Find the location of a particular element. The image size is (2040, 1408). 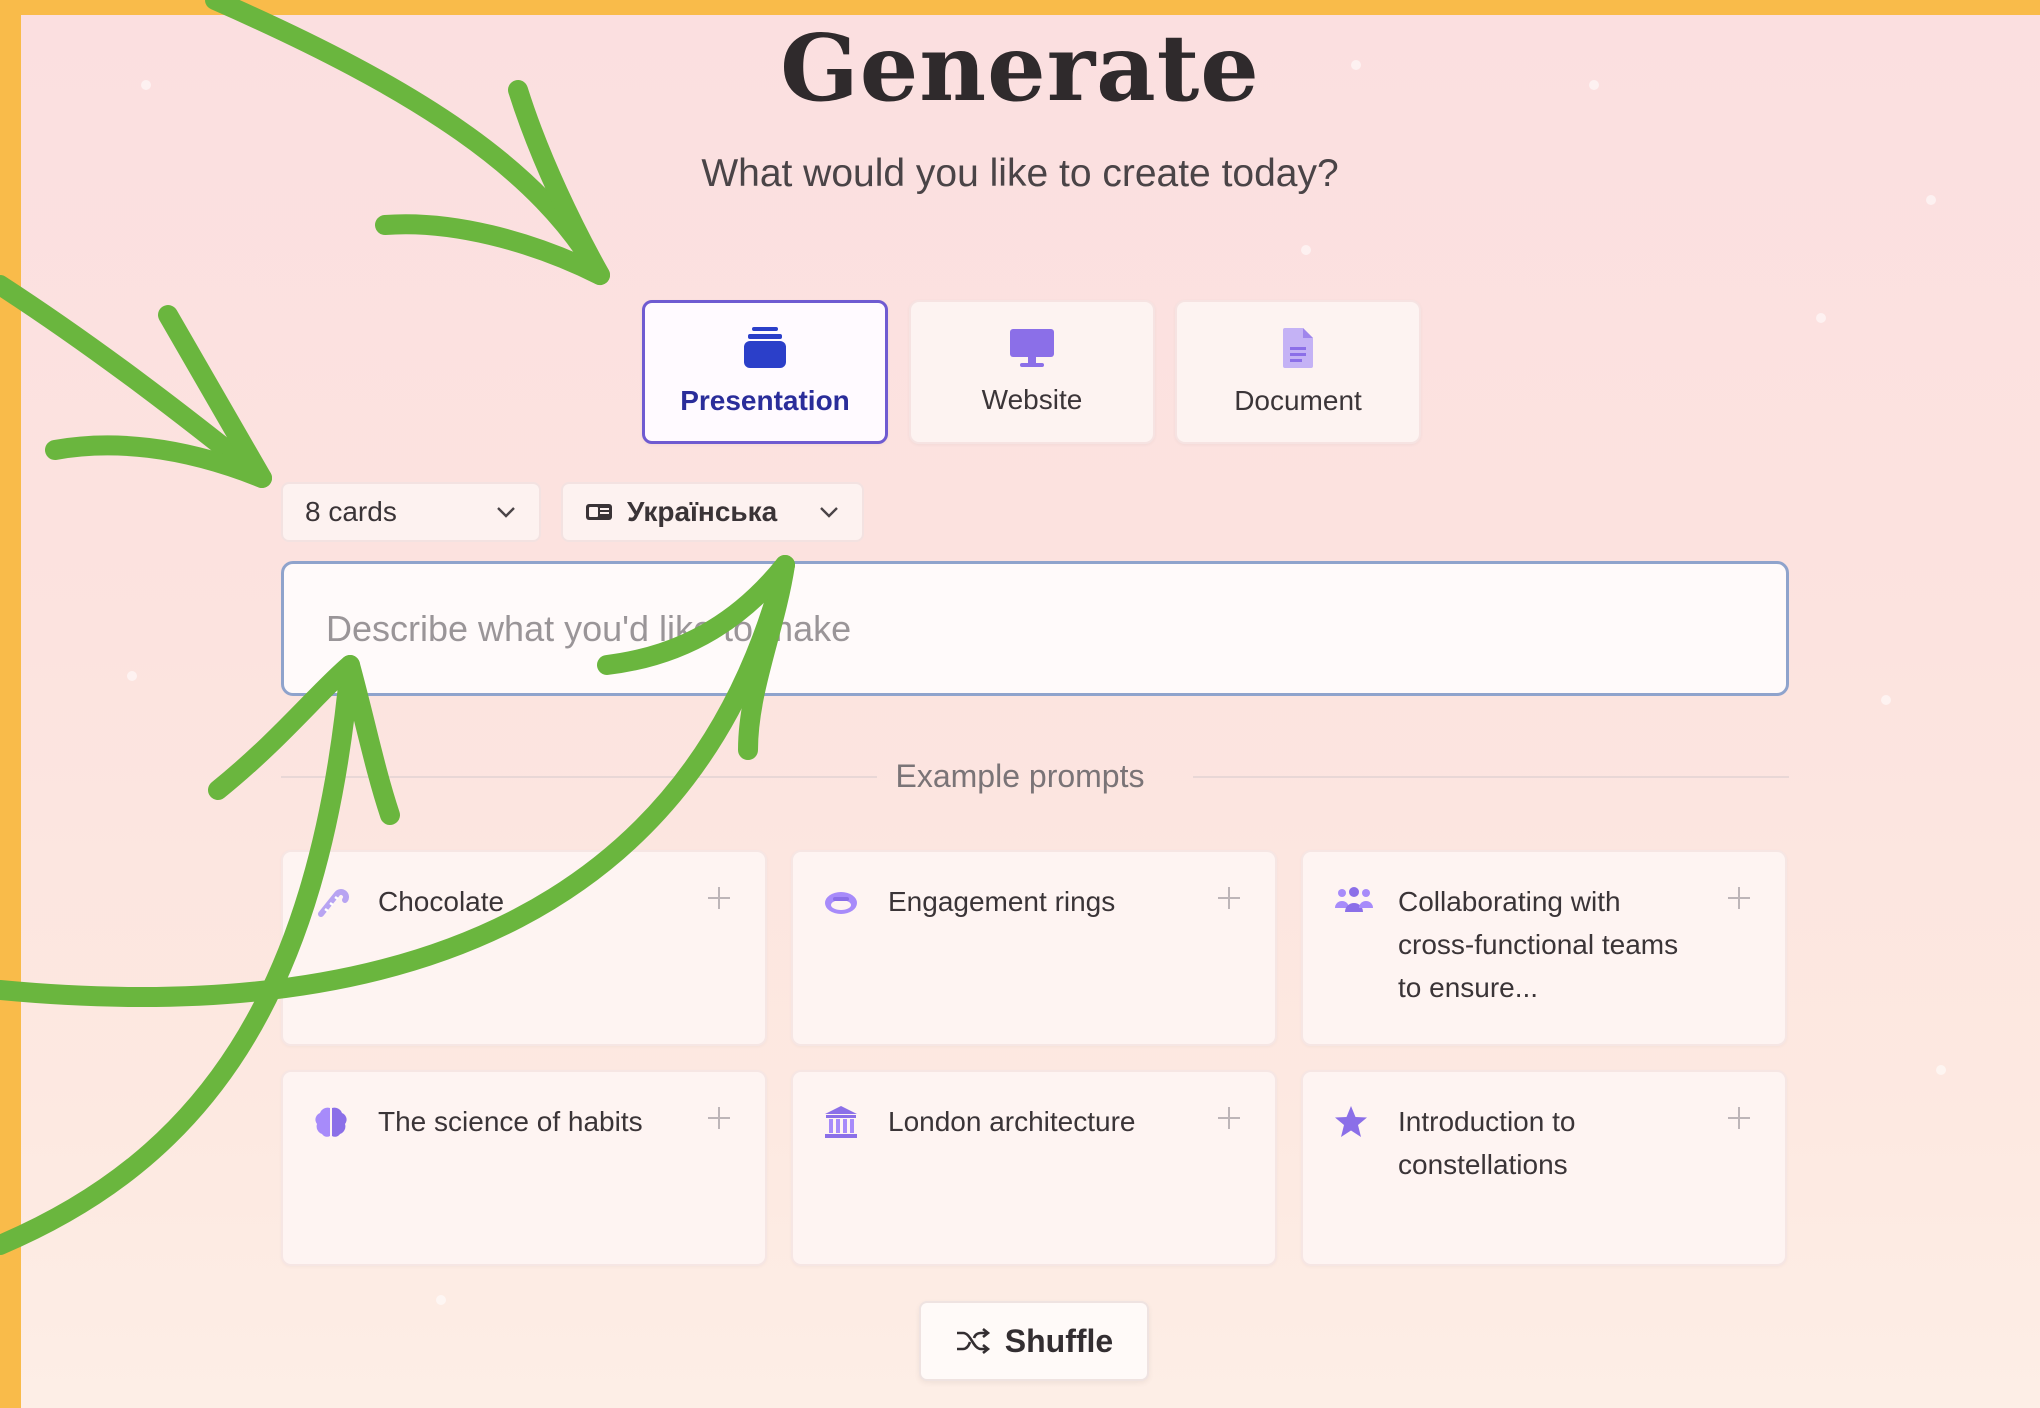

example-text: Engagement rings is located at coordinates (1002, 901).